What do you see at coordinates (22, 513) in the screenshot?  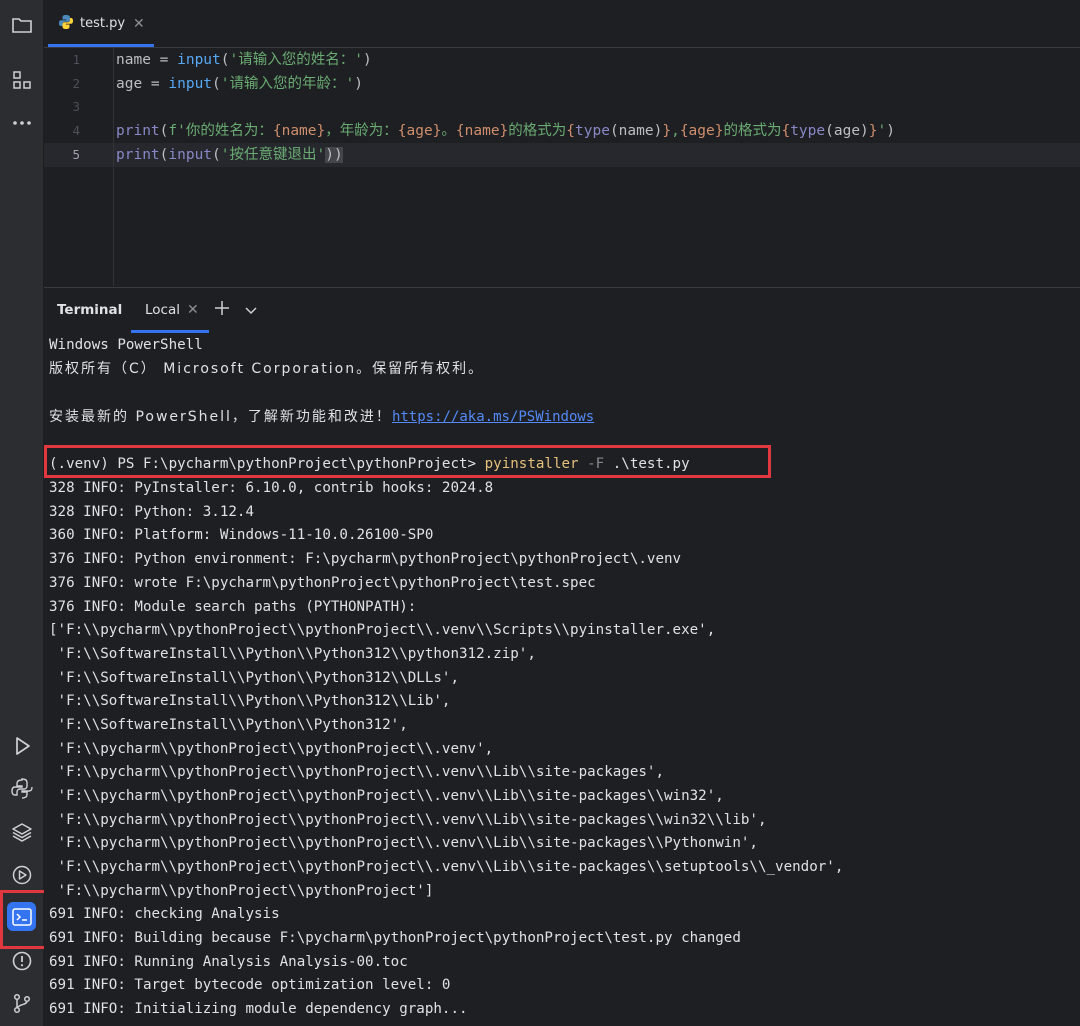 I see `tool-window-strip` at bounding box center [22, 513].